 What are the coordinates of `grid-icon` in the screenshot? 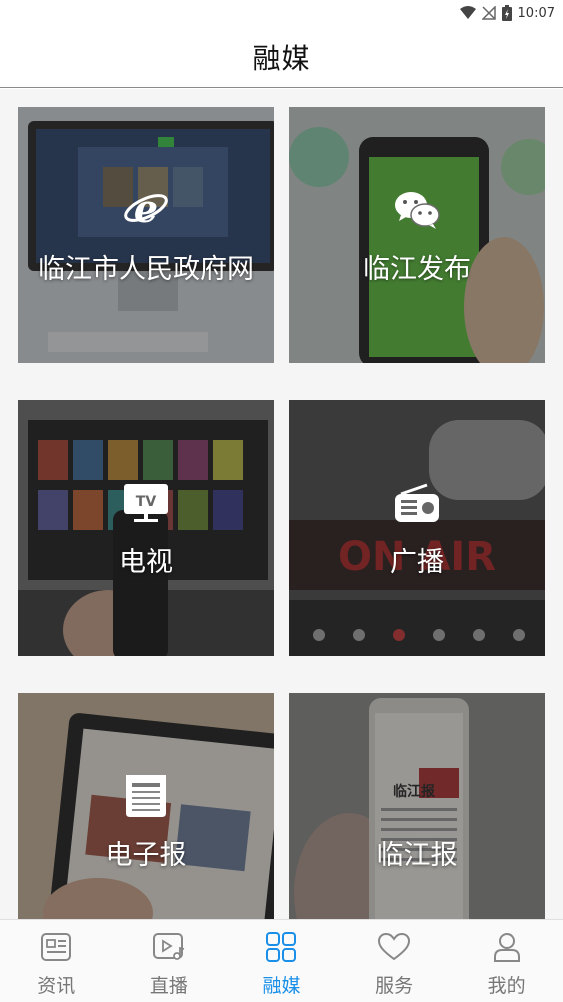 It's located at (281, 947).